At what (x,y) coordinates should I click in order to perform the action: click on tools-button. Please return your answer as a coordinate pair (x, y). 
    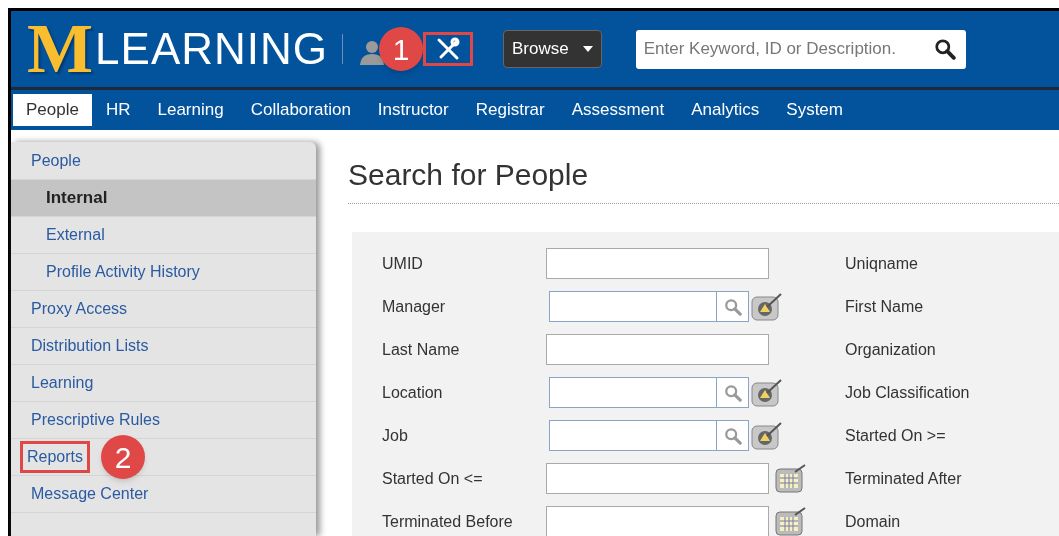
    Looking at the image, I should click on (448, 49).